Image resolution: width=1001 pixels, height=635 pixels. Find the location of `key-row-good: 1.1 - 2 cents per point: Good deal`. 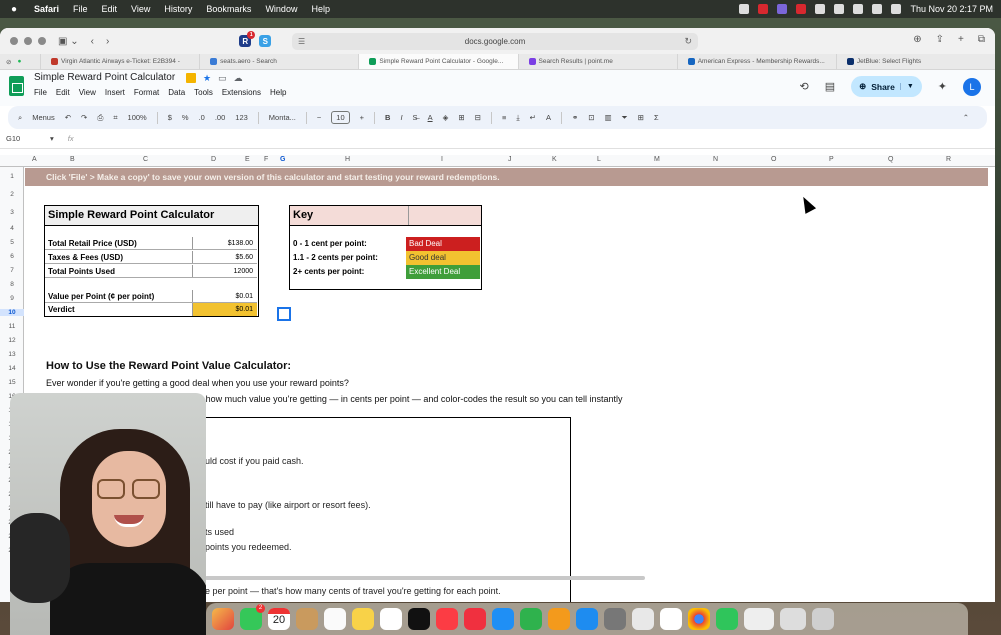

key-row-good: 1.1 - 2 cents per point: Good deal is located at coordinates (385, 258).